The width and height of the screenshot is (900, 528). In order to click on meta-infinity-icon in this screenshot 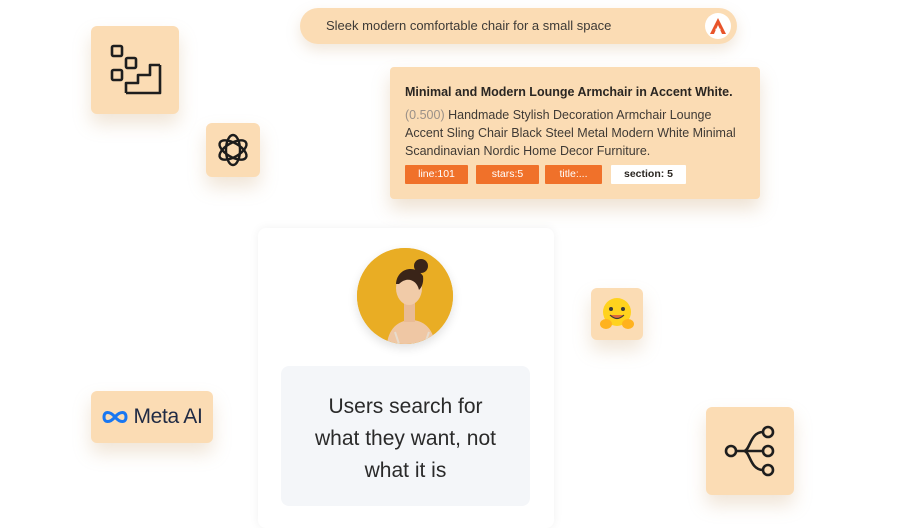, I will do `click(115, 417)`.